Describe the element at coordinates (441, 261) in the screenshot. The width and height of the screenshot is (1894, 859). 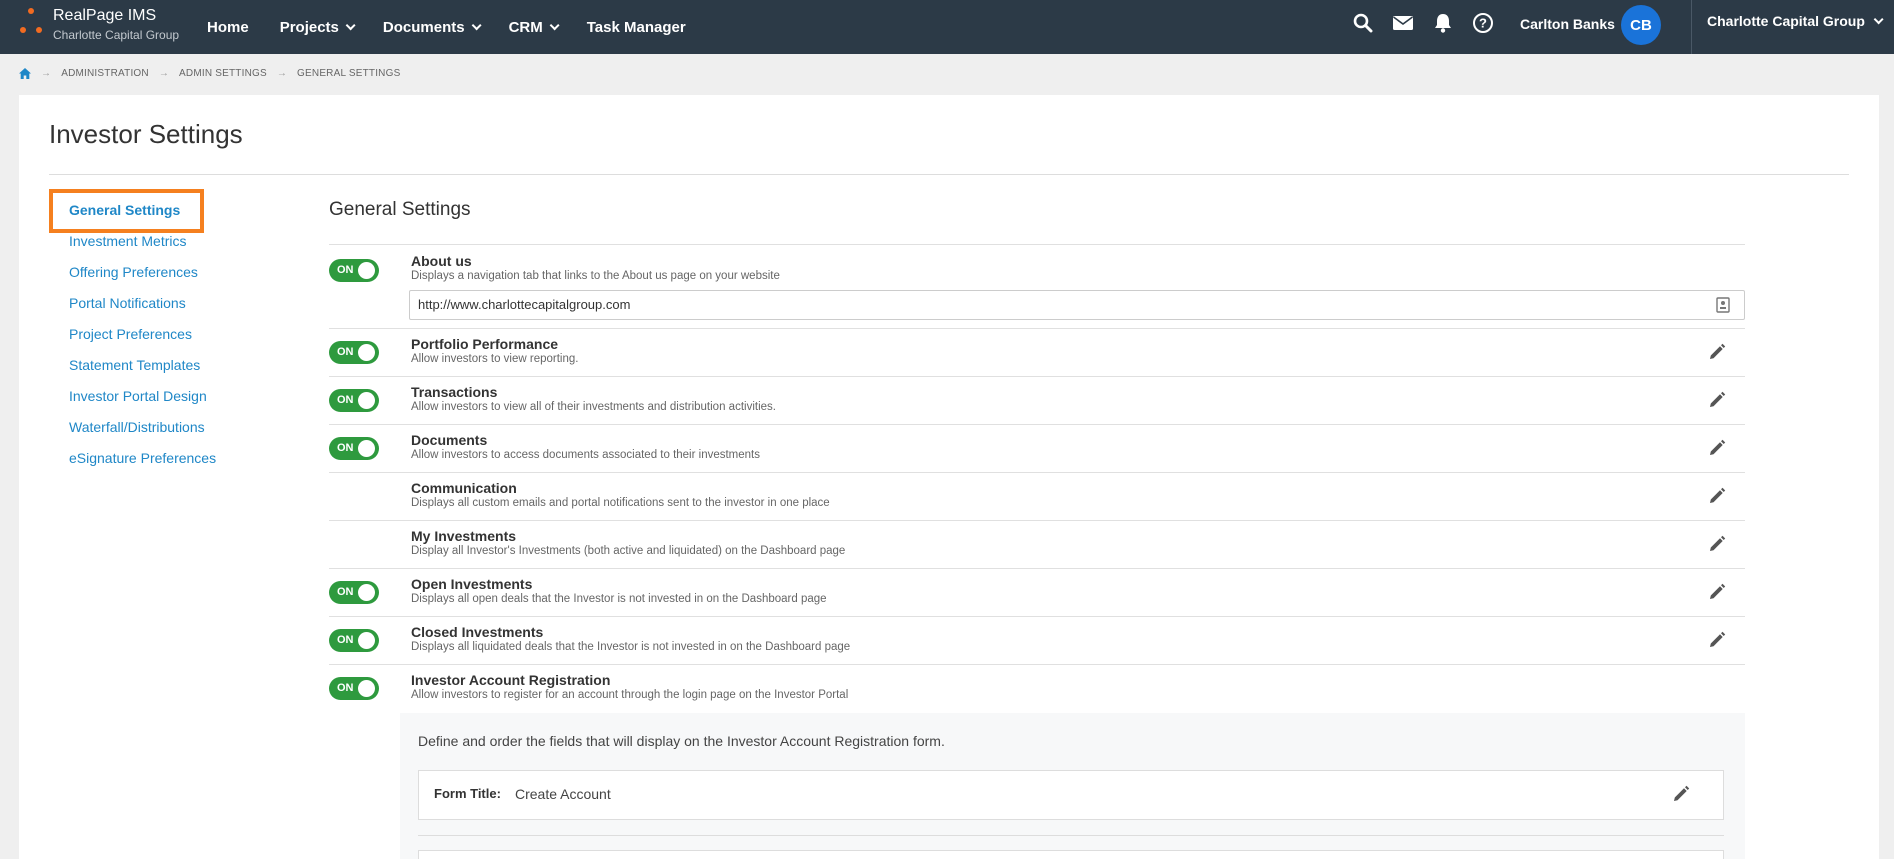
I see `setting-title: About us` at that location.